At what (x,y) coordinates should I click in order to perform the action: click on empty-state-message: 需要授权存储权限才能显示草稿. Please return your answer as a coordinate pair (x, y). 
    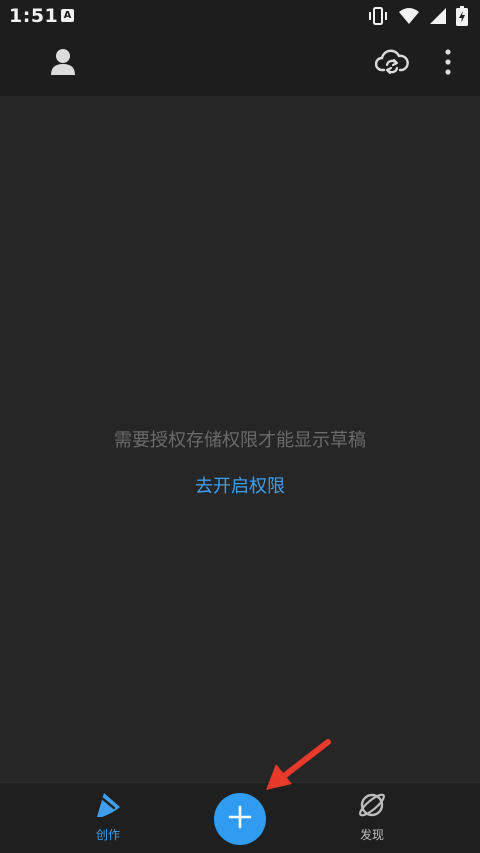
    Looking at the image, I should click on (240, 440).